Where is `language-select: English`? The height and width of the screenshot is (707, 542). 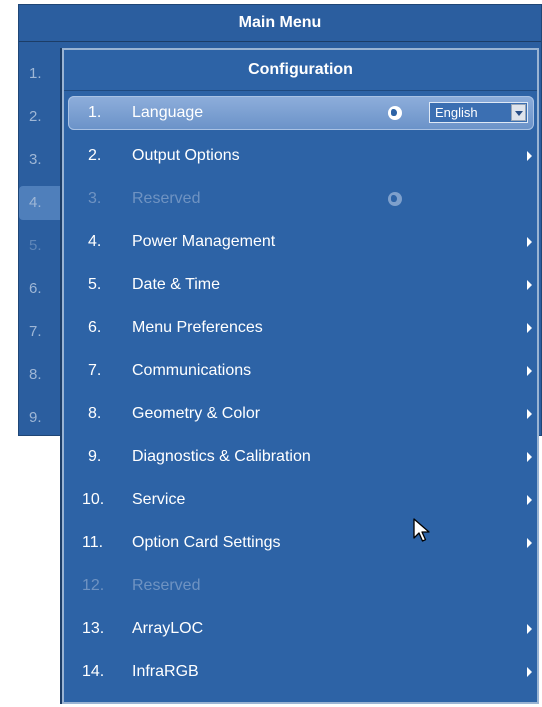
language-select: English is located at coordinates (478, 112).